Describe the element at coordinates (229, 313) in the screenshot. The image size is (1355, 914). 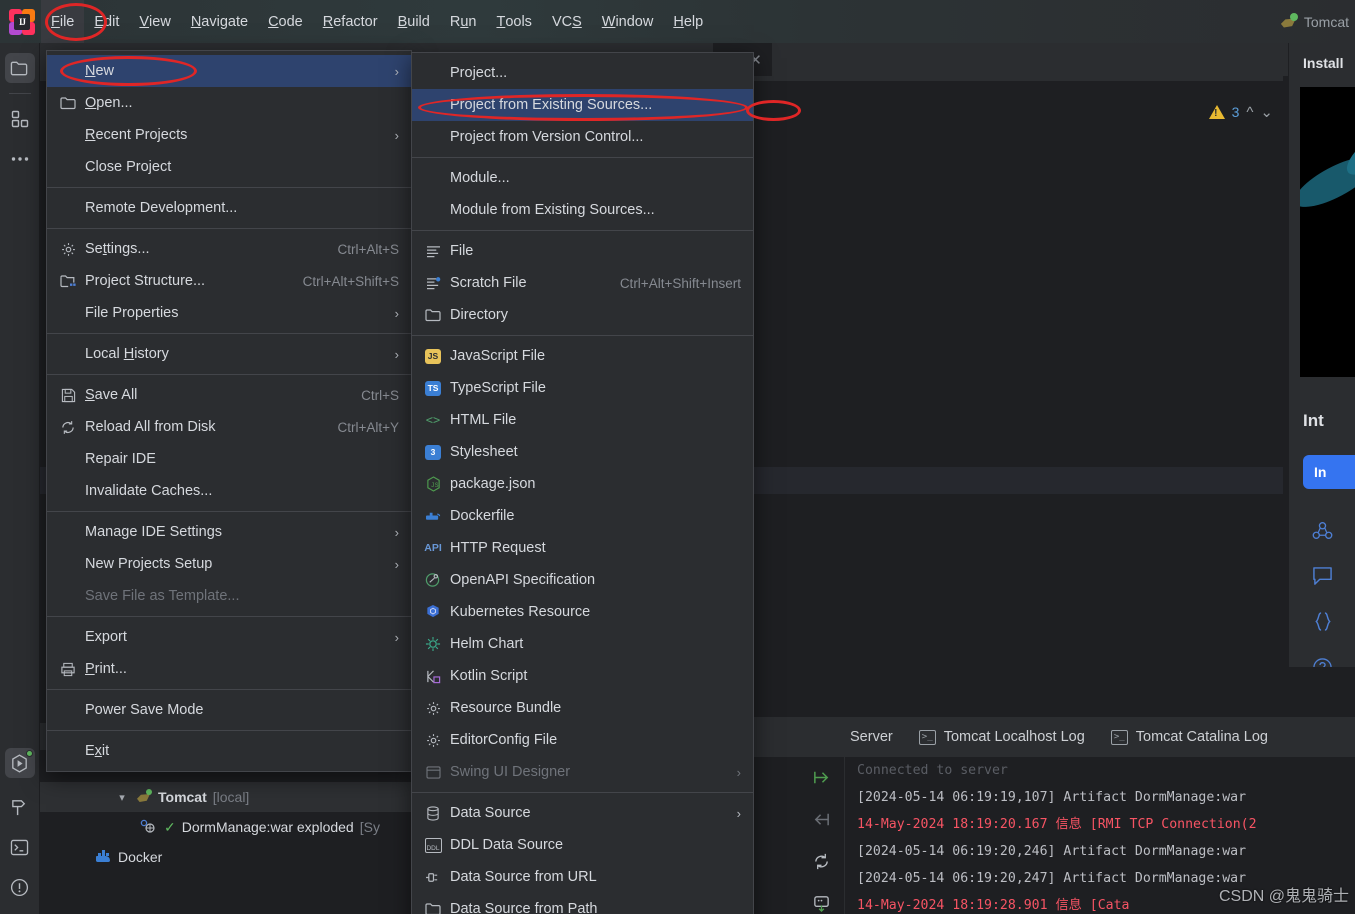
I see `menu-item-file-properties: File Properties ›` at that location.